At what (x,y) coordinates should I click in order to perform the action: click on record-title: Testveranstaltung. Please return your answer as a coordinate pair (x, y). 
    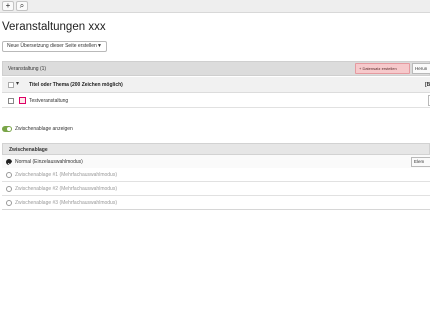
    Looking at the image, I should click on (48, 101).